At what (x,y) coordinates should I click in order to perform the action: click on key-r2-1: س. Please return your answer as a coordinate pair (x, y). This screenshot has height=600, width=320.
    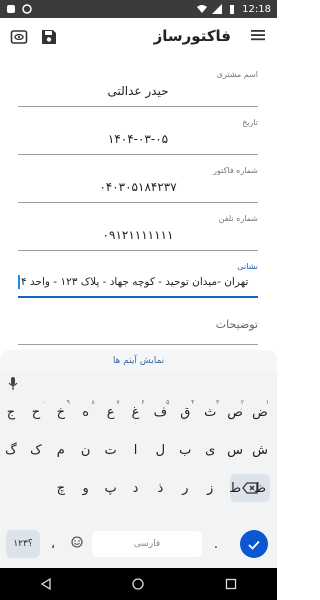
    Looking at the image, I should click on (235, 450).